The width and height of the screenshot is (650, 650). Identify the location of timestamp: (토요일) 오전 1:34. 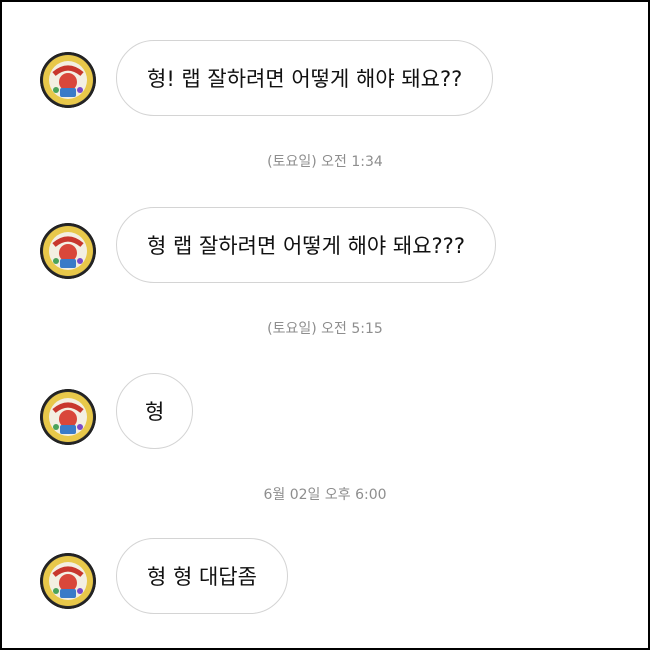
(325, 162).